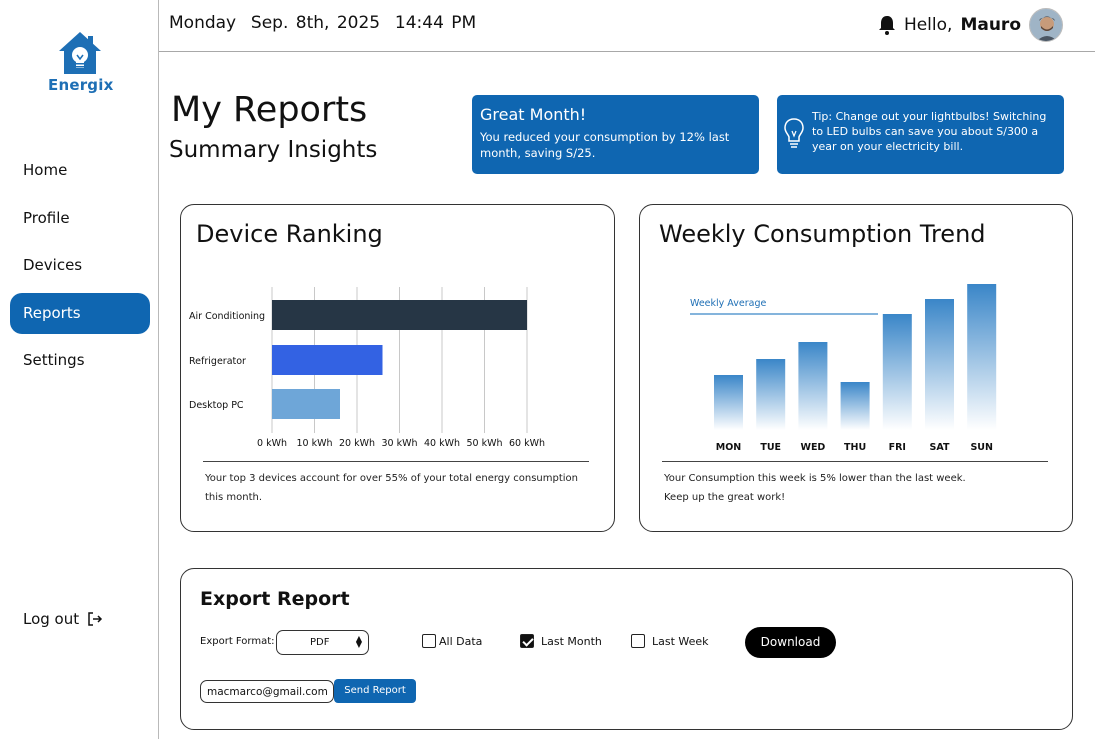  What do you see at coordinates (728, 303) in the screenshot?
I see `weekly-average-label: Weekly Average` at bounding box center [728, 303].